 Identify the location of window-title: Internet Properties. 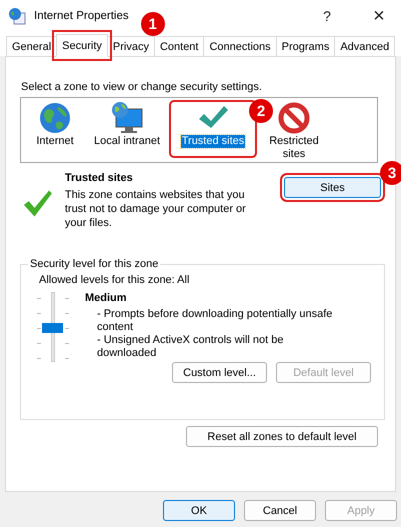
(81, 16).